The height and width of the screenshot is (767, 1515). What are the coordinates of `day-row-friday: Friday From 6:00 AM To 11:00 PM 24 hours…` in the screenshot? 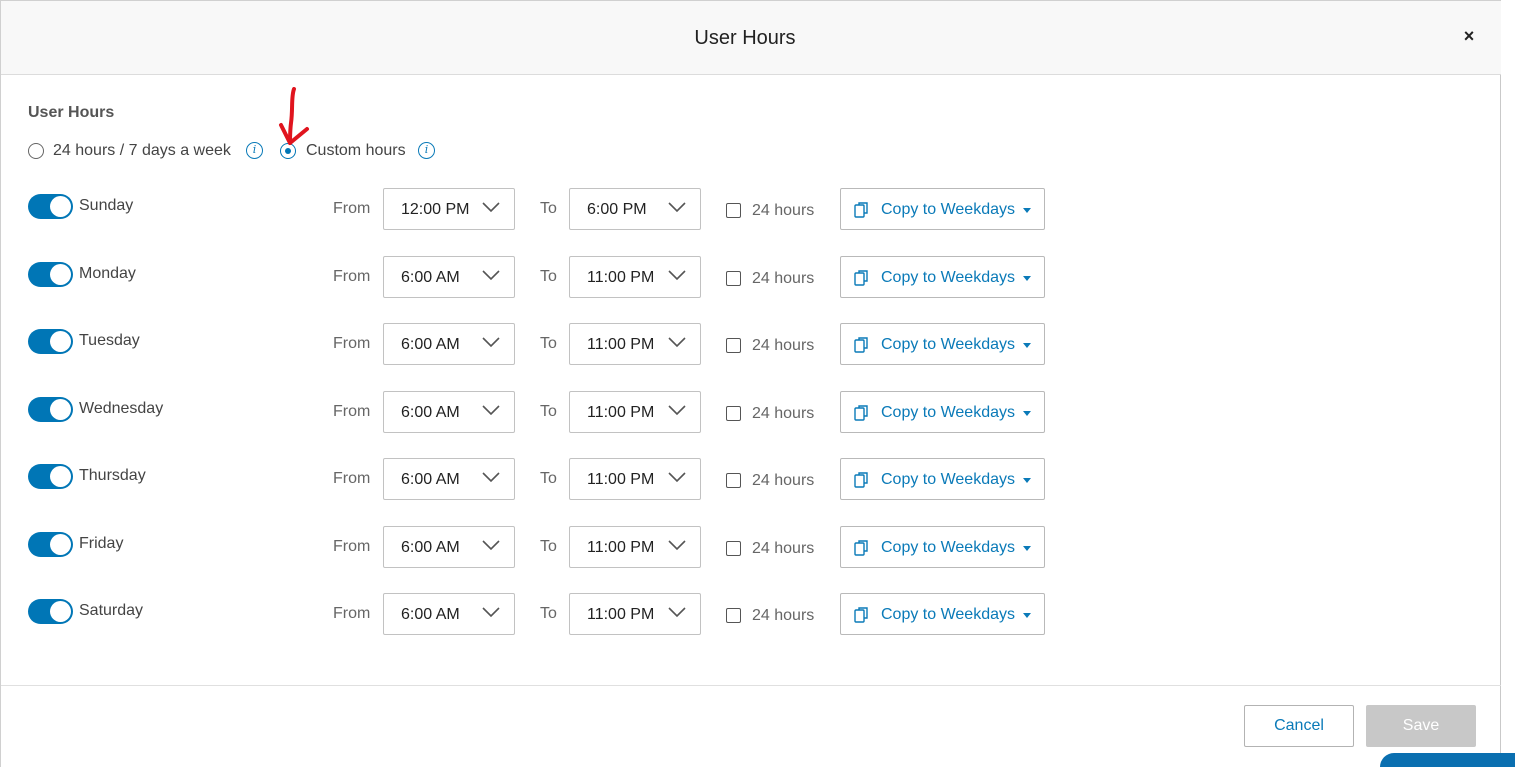 It's located at (543, 547).